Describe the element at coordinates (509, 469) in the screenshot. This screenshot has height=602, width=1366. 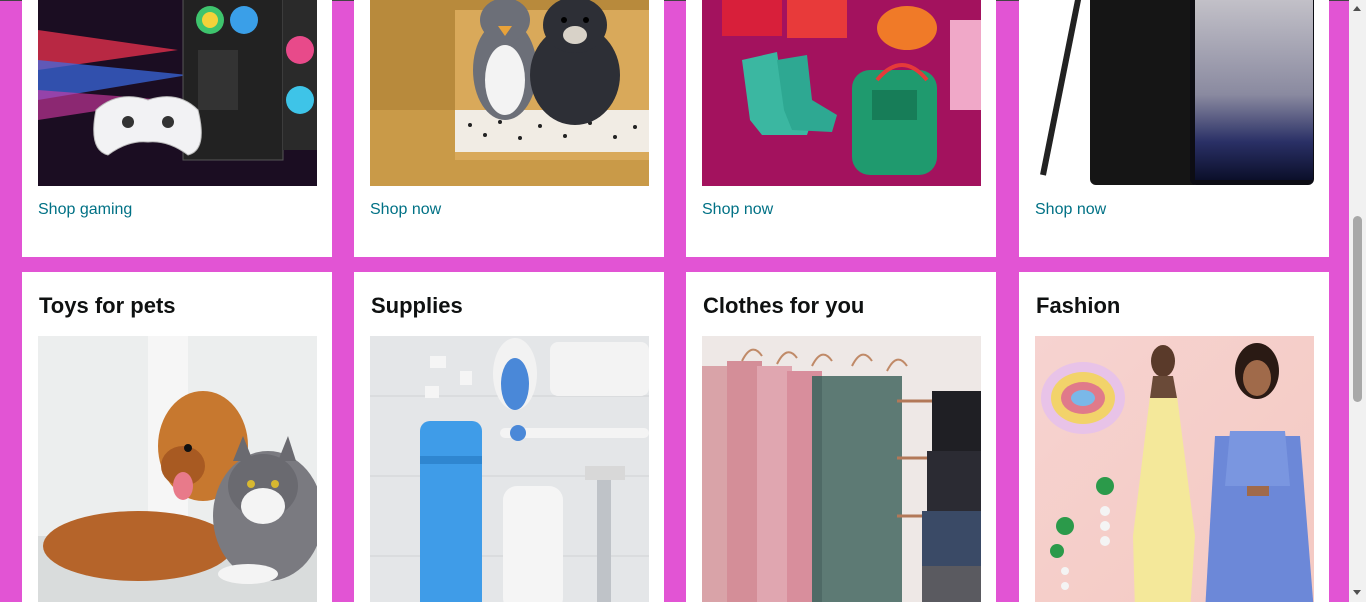
I see `toiletries-supplies-image` at that location.